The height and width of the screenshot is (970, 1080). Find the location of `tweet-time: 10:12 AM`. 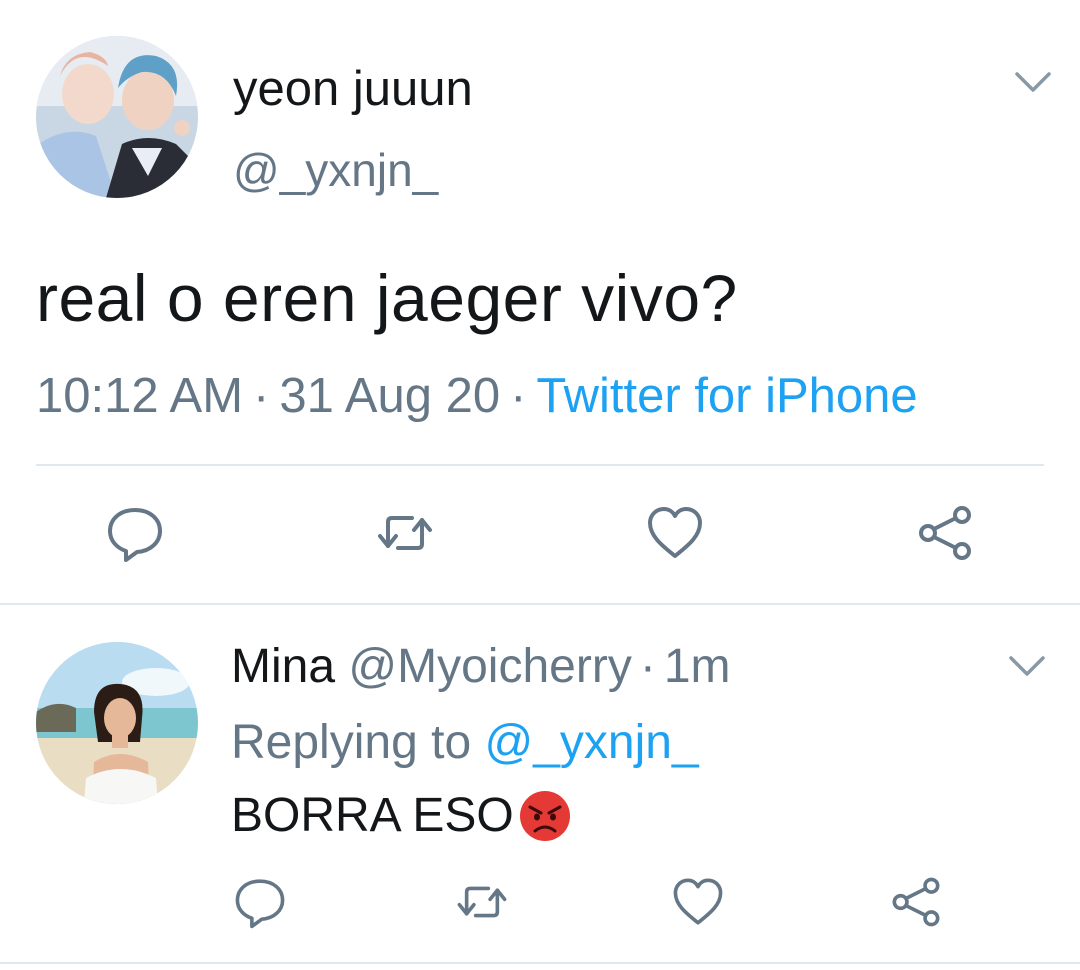

tweet-time: 10:12 AM is located at coordinates (140, 396).